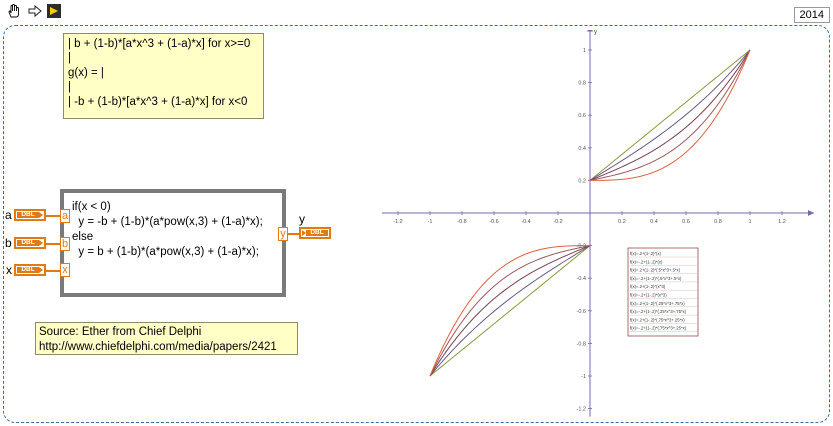 This screenshot has width=833, height=426. What do you see at coordinates (53, 271) in the screenshot?
I see `wire-x` at bounding box center [53, 271].